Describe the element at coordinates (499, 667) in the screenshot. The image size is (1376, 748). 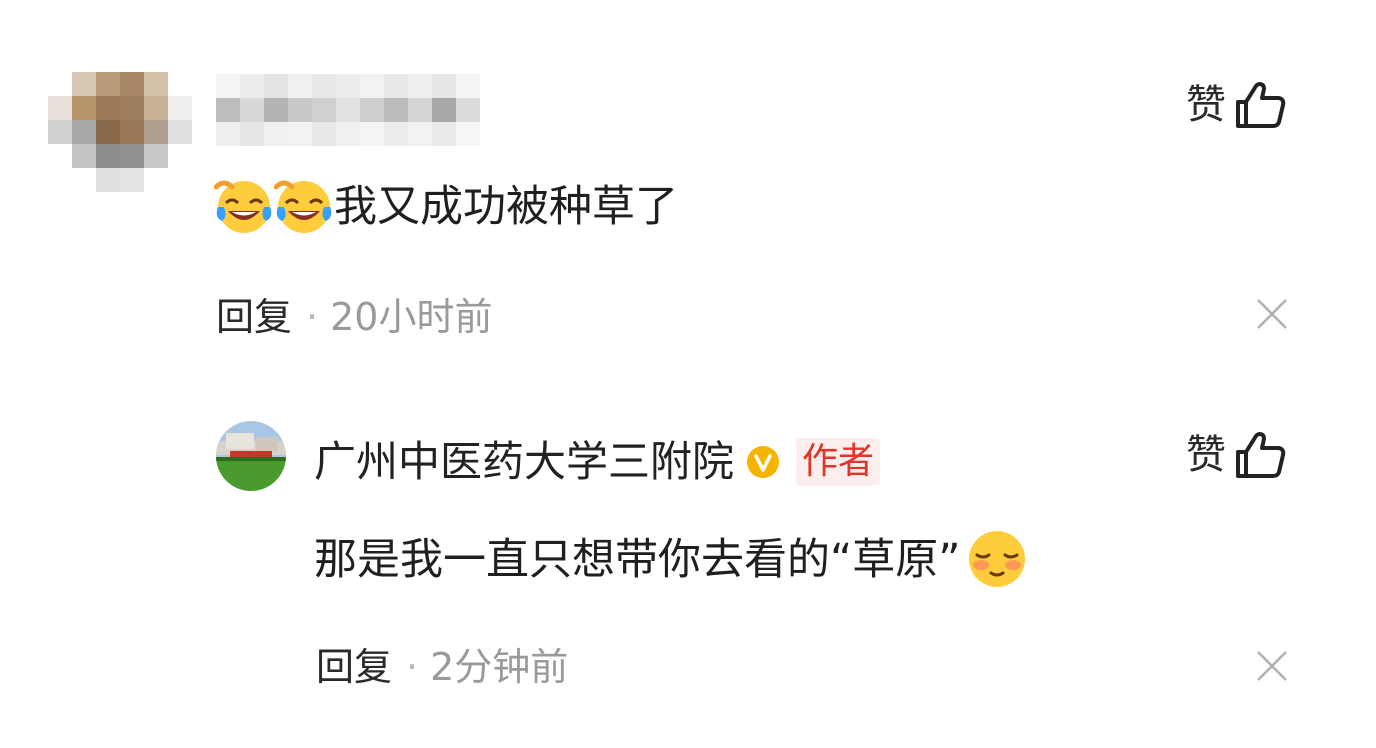
I see `comment-time: 2分钟前` at that location.